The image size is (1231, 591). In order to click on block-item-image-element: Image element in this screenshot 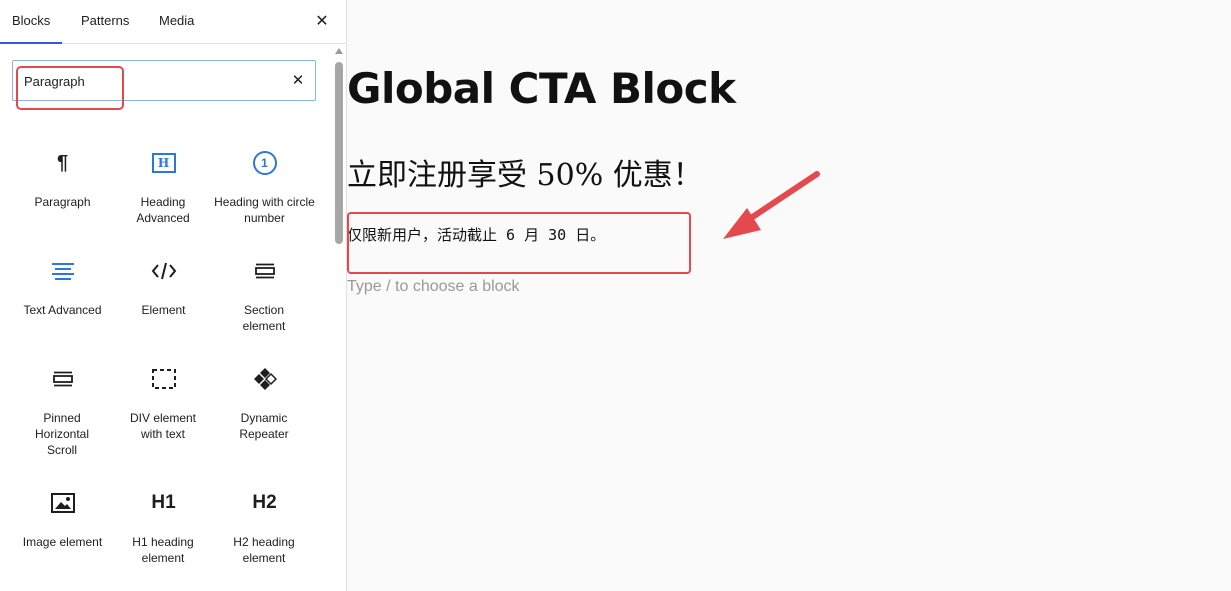, I will do `click(62, 534)`.